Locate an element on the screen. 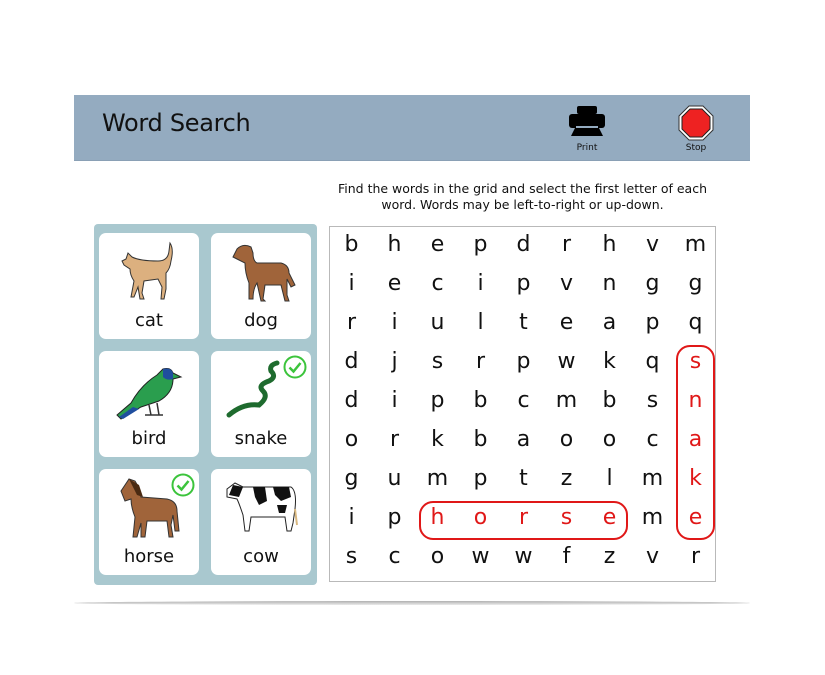  bird-icon is located at coordinates (149, 394).